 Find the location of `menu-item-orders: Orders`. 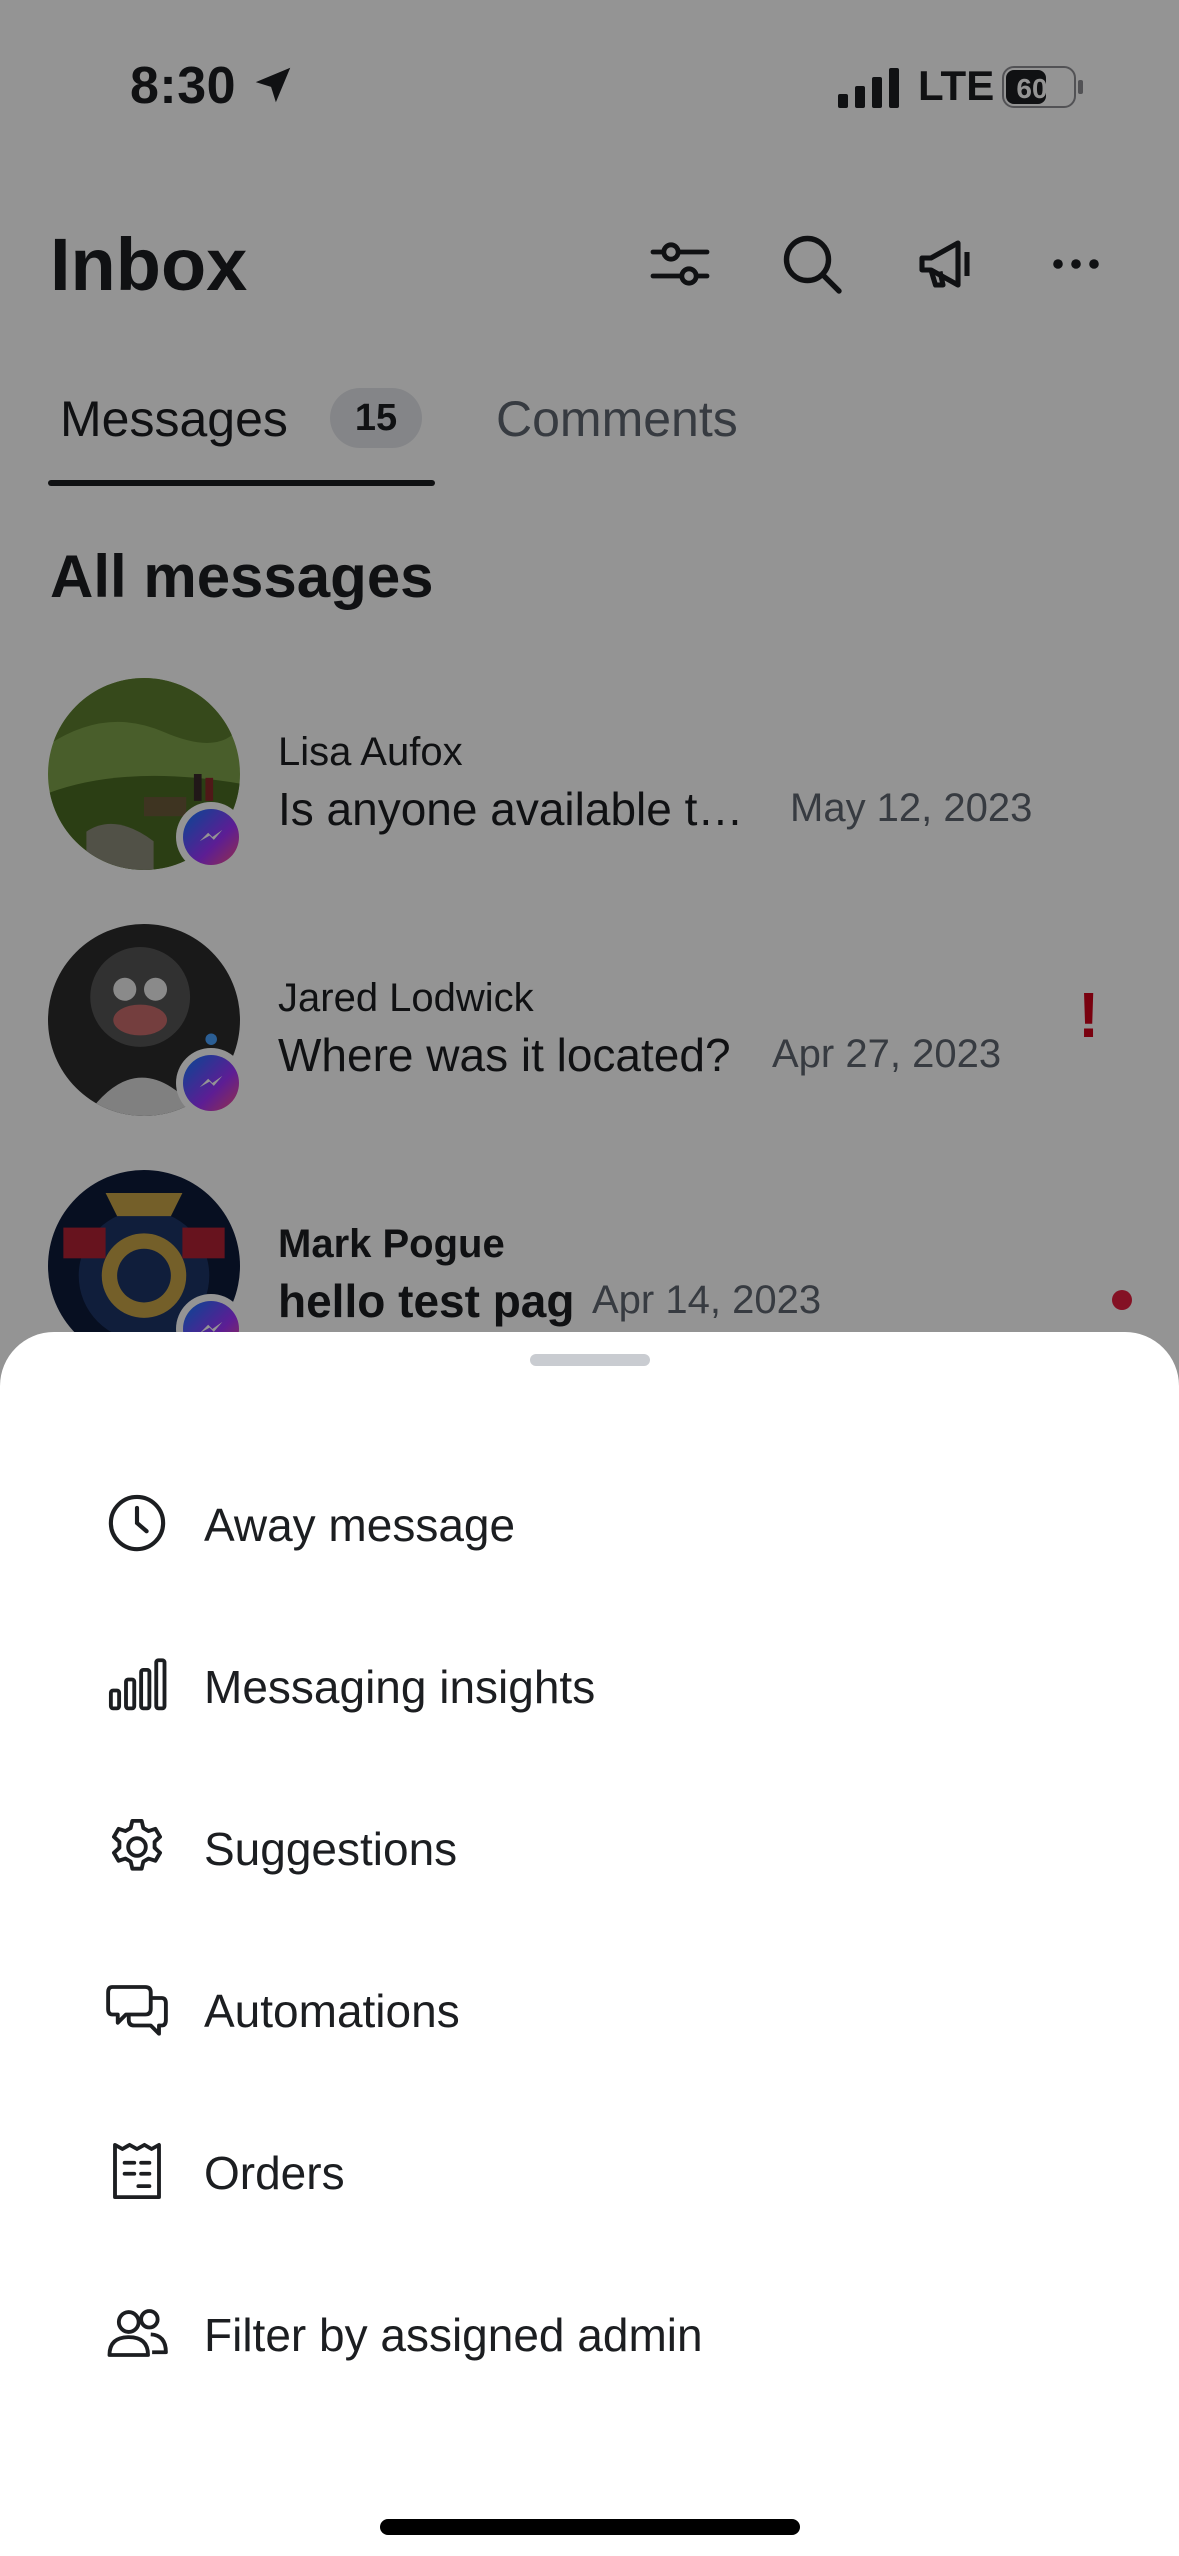

menu-item-orders: Orders is located at coordinates (589, 2170).